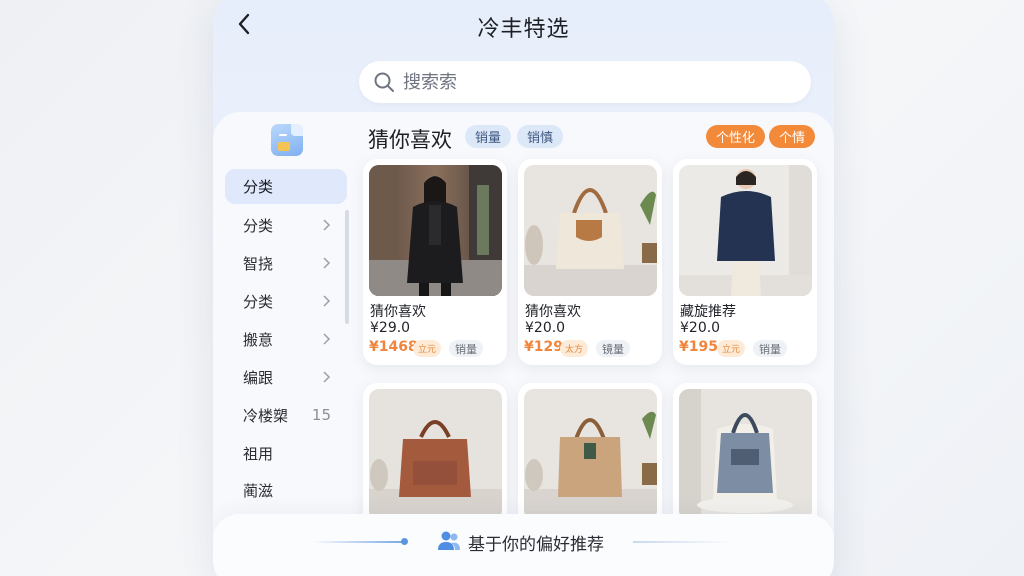 Image resolution: width=1024 pixels, height=576 pixels. Describe the element at coordinates (404, 541) in the screenshot. I see `divider-dot` at that location.